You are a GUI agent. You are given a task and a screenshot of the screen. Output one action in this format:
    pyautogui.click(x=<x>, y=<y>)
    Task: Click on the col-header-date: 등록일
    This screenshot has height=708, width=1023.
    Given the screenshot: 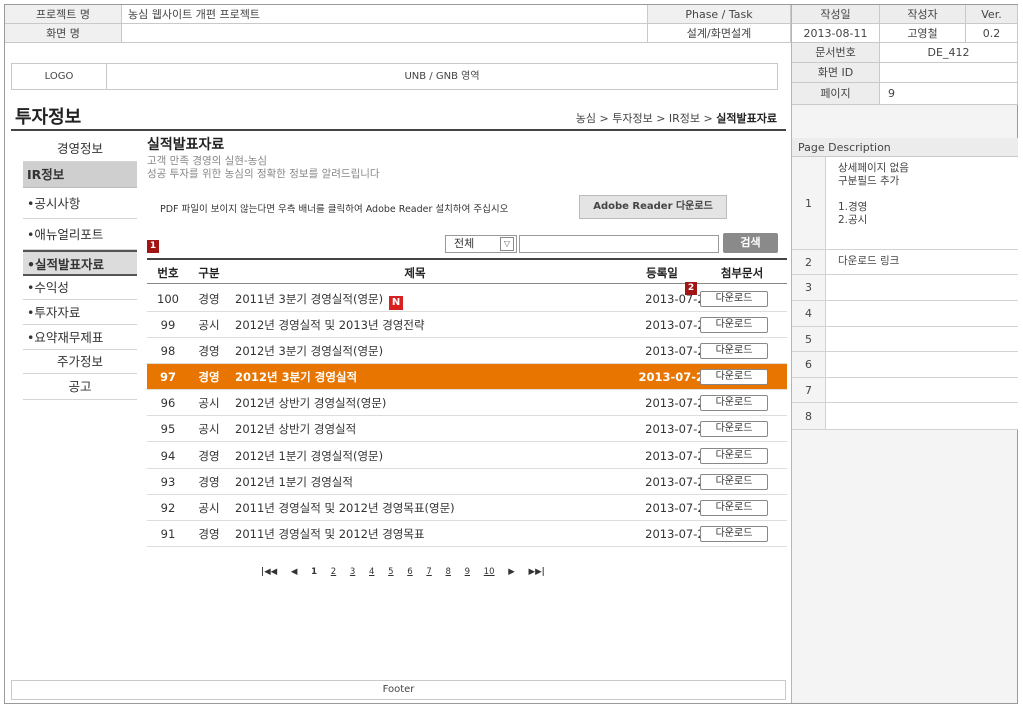 What is the action you would take?
    pyautogui.click(x=662, y=273)
    